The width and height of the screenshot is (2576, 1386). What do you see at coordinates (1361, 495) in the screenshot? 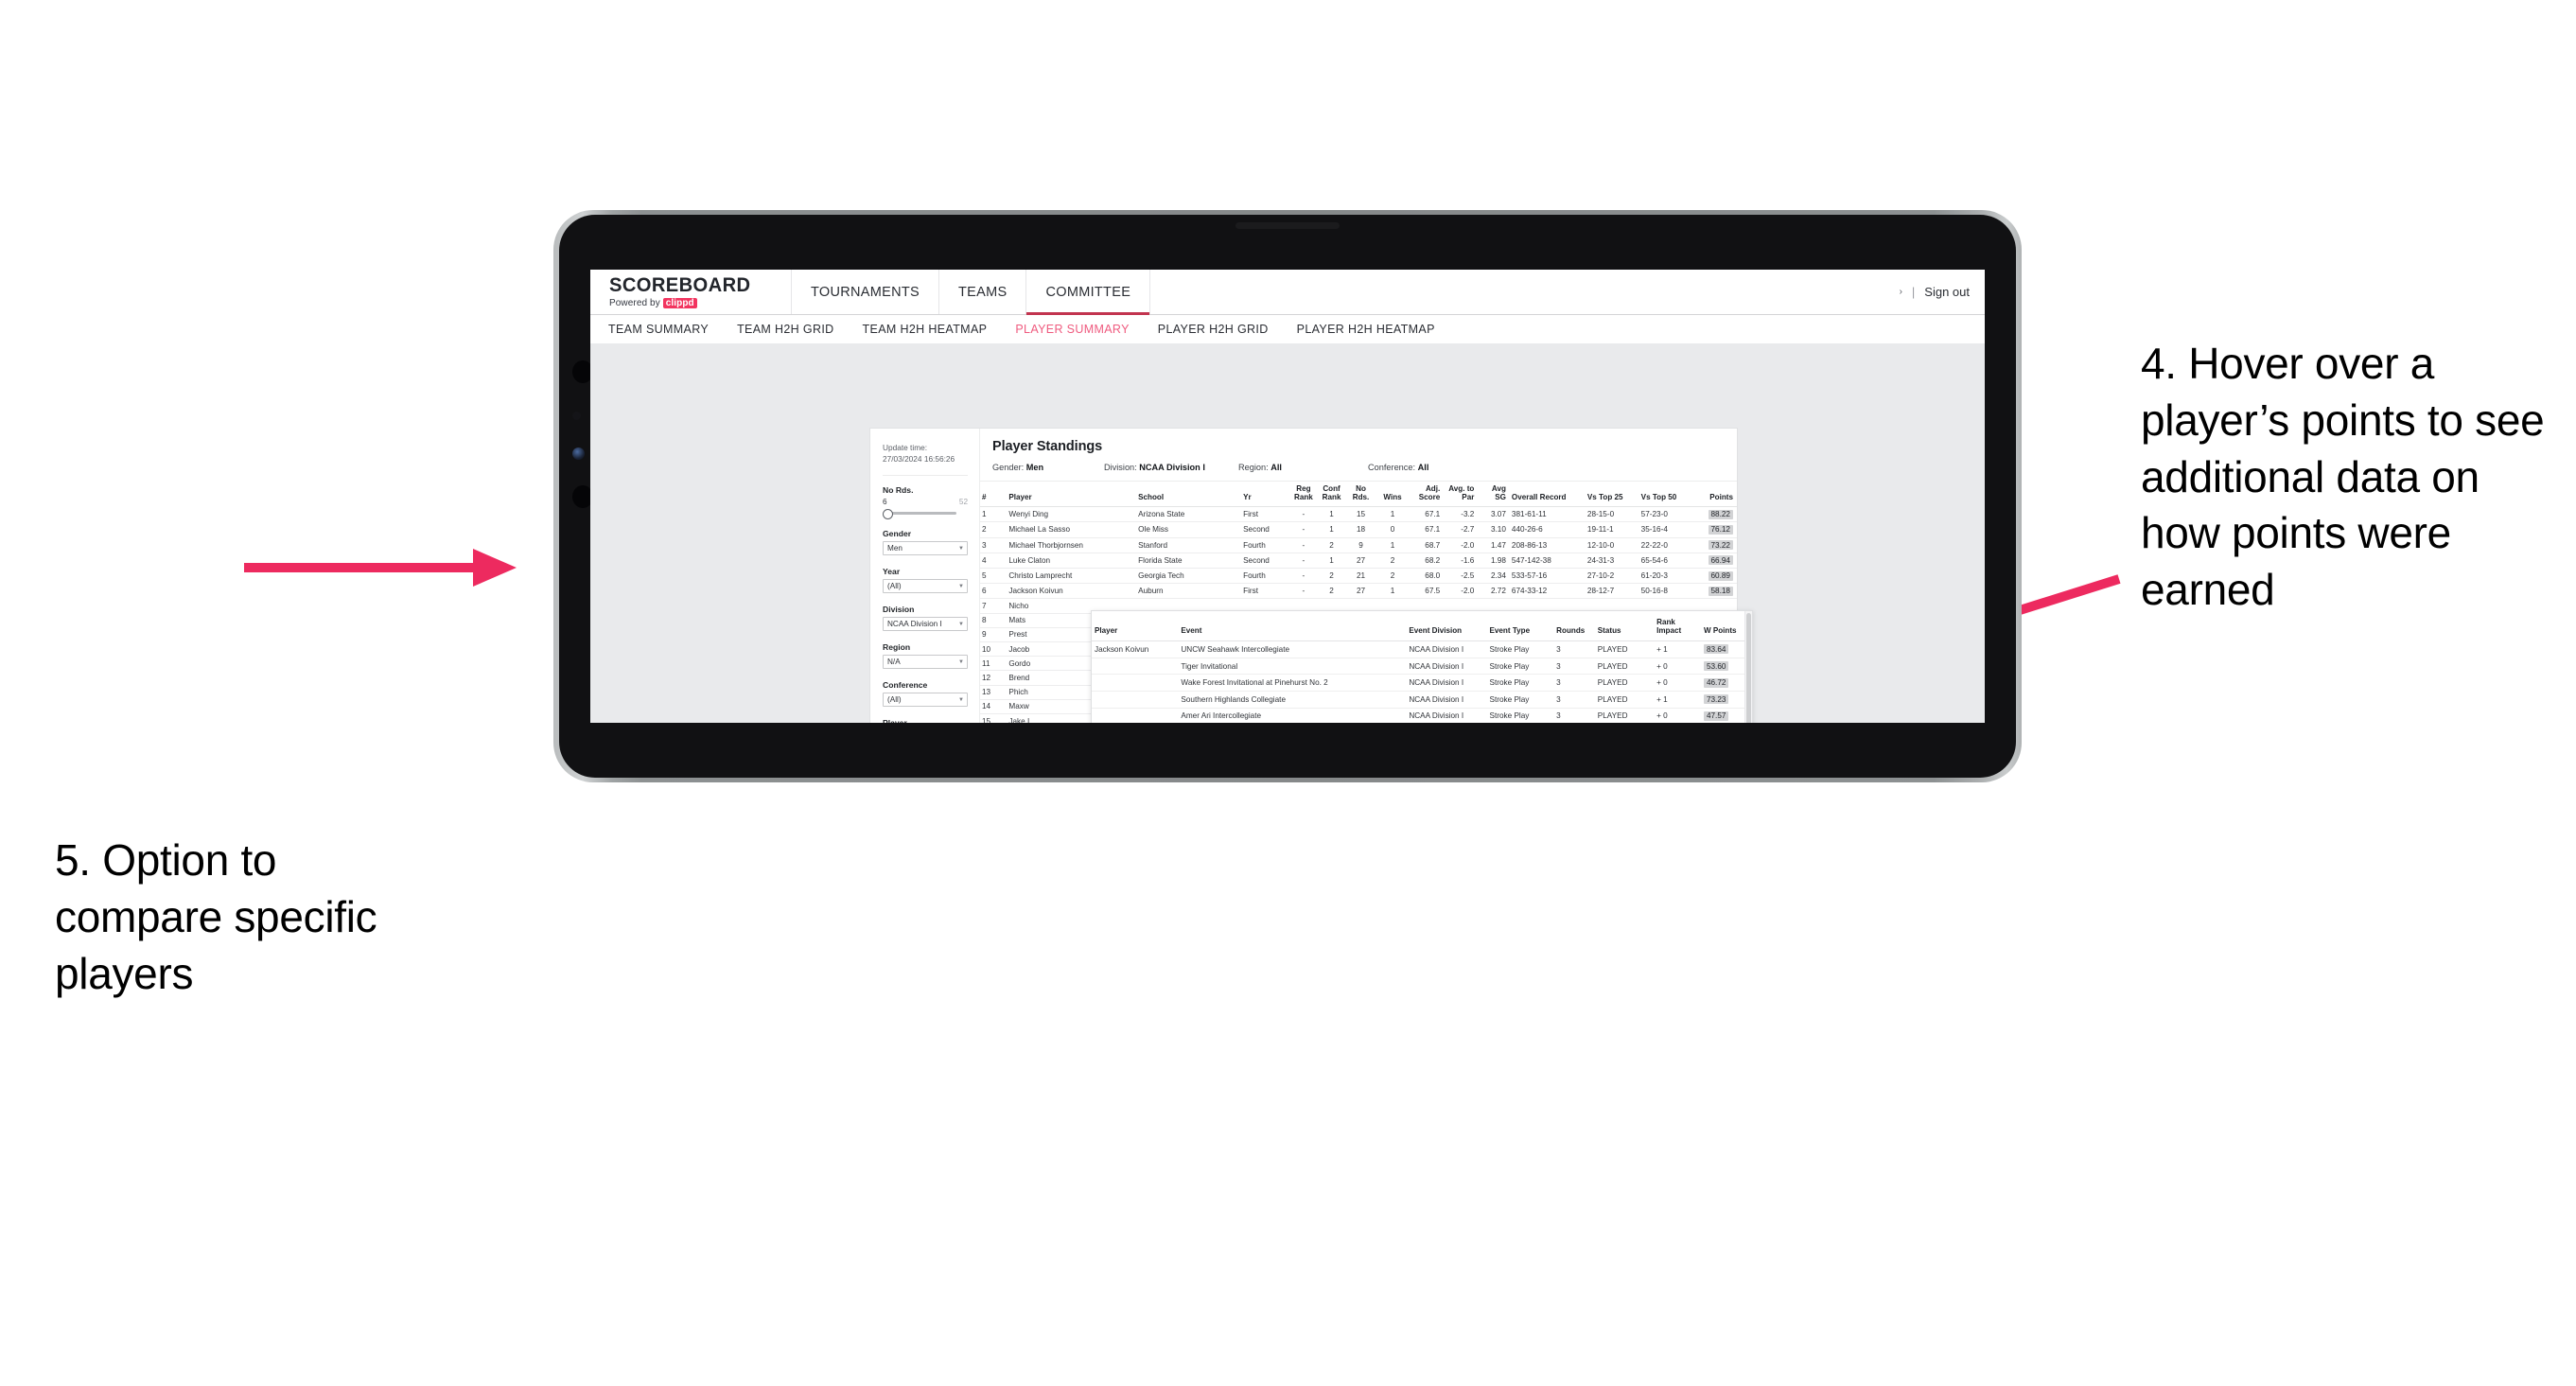
I see `col-no-rds: No Rds.` at bounding box center [1361, 495].